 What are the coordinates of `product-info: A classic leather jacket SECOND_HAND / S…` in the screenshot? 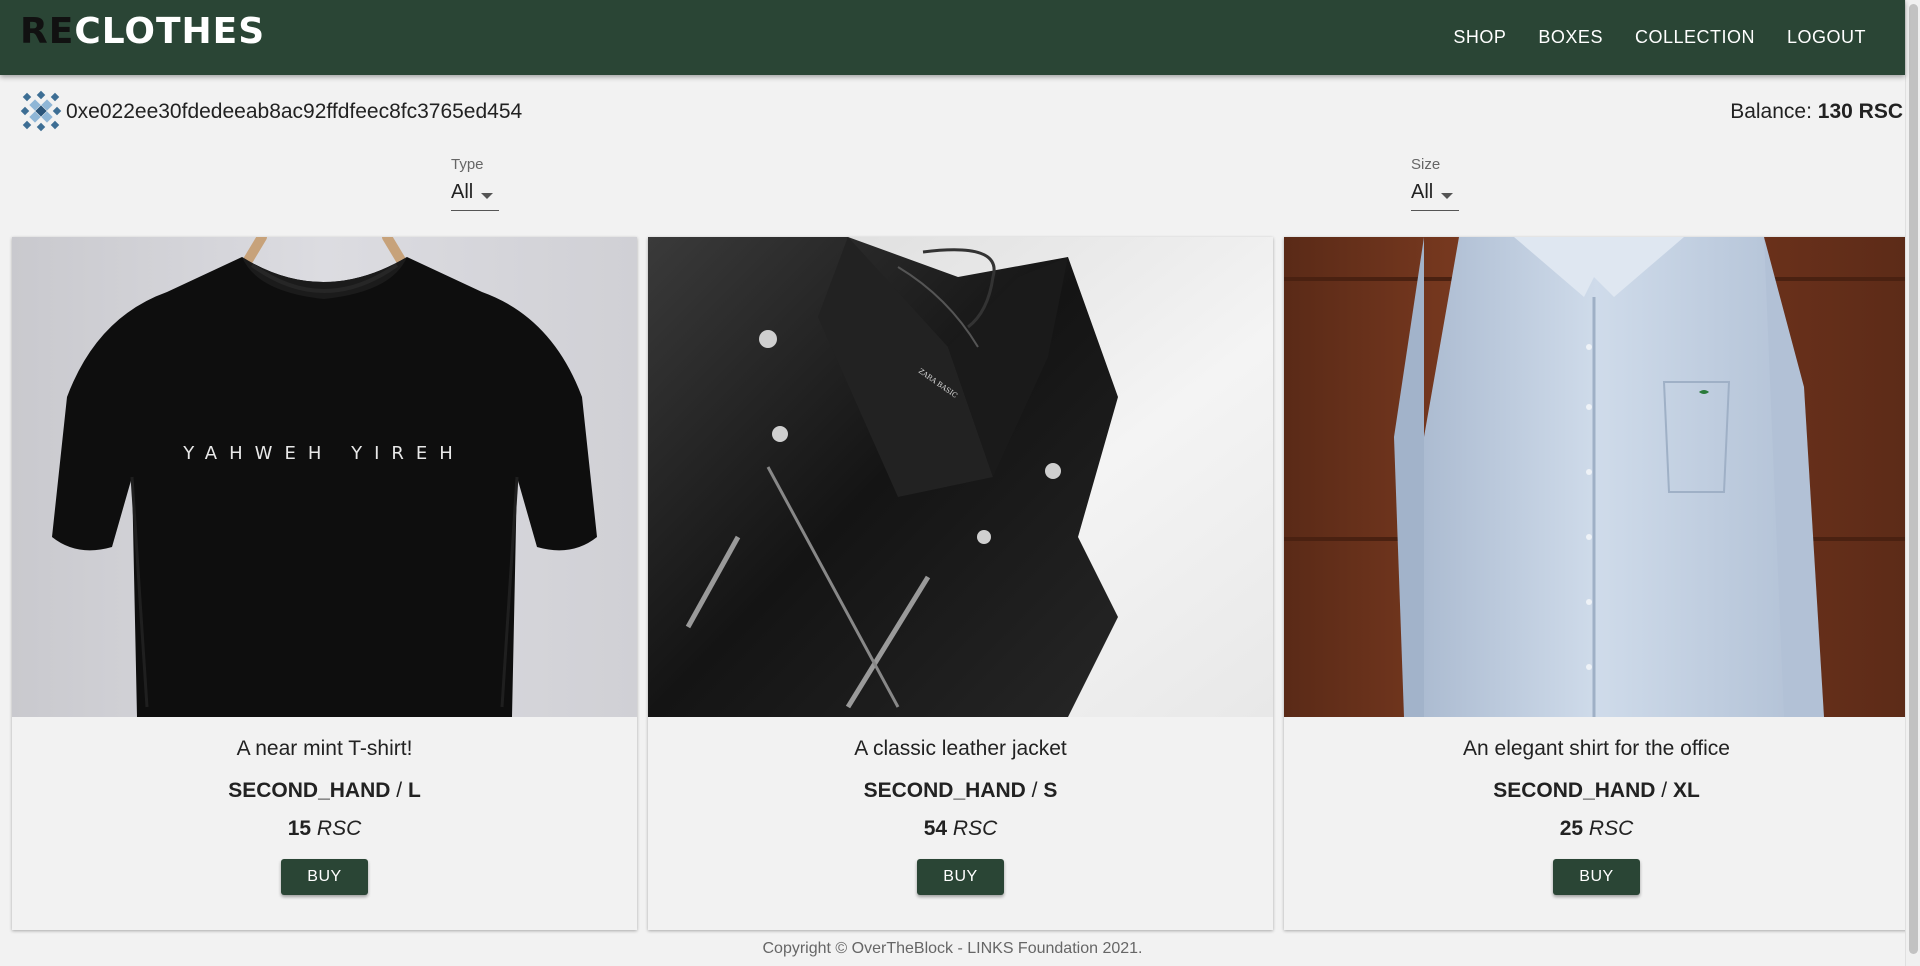 It's located at (960, 823).